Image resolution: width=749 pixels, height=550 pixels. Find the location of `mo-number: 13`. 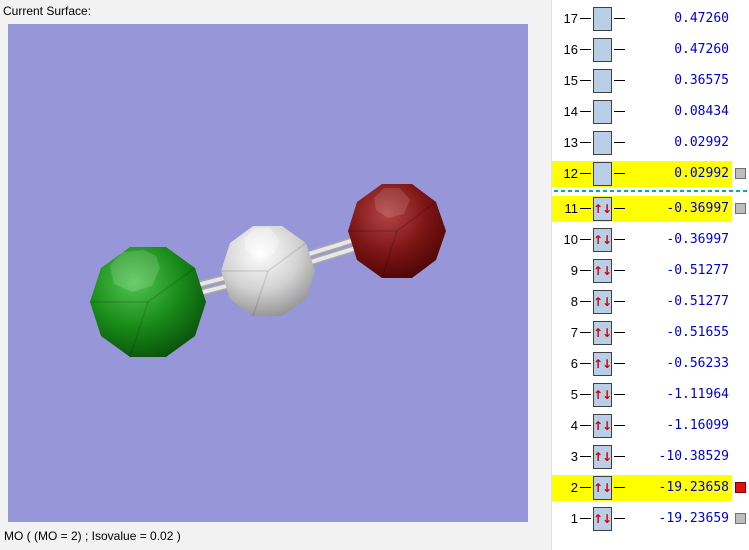

mo-number: 13 is located at coordinates (570, 142).